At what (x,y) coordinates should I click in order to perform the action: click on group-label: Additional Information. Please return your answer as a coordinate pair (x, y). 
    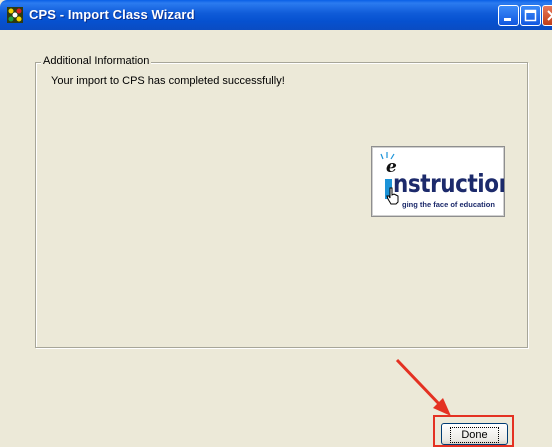
    Looking at the image, I should click on (96, 61).